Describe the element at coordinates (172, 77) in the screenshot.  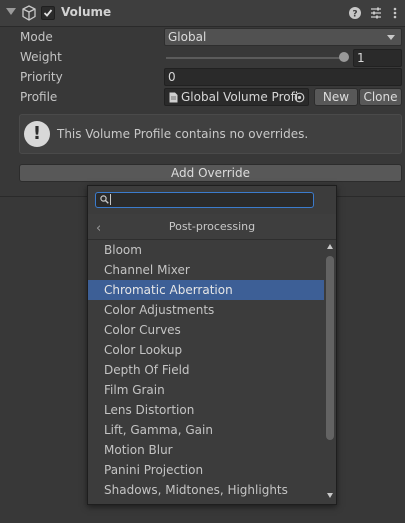
I see `priority-value: 0` at that location.